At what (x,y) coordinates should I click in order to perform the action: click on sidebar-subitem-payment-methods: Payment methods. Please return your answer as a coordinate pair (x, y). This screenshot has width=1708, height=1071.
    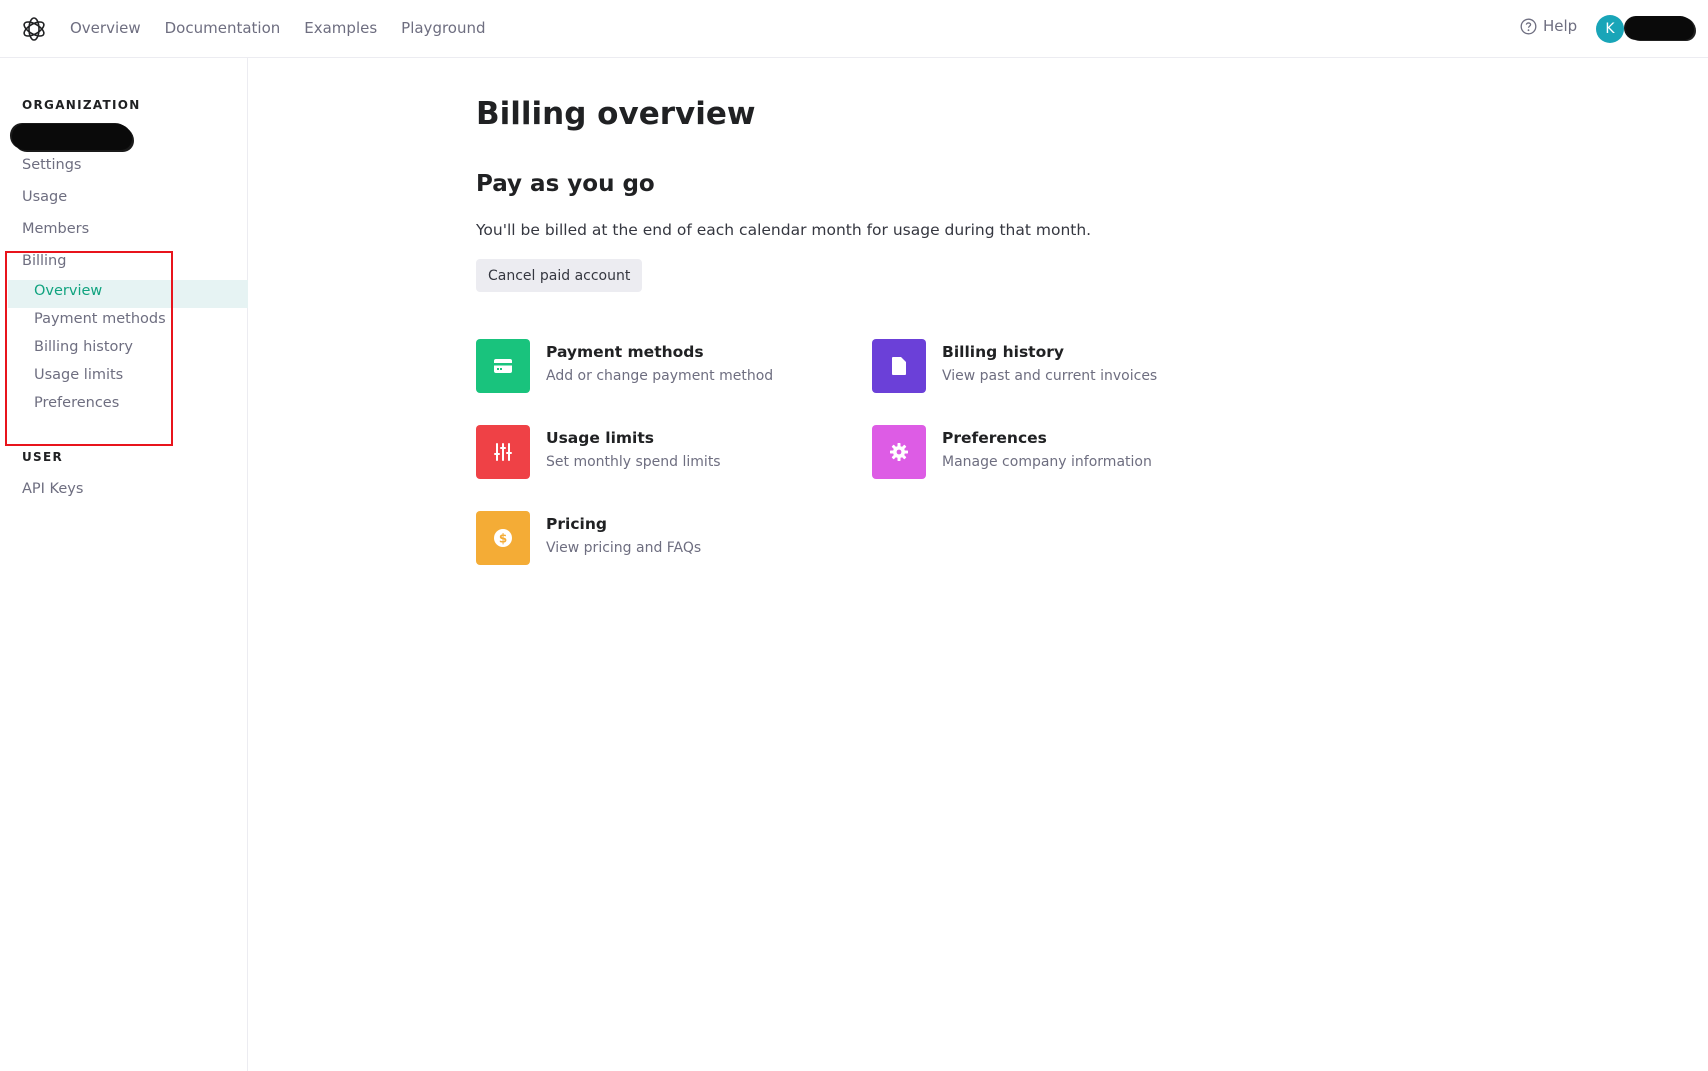
    Looking at the image, I should click on (100, 319).